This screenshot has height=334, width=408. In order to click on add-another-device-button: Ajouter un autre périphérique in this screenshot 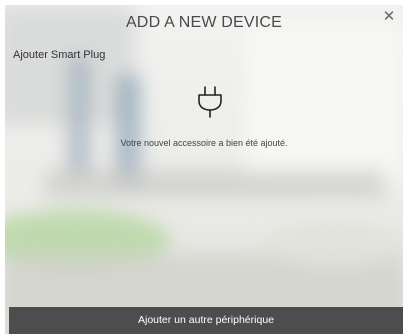, I will do `click(206, 320)`.